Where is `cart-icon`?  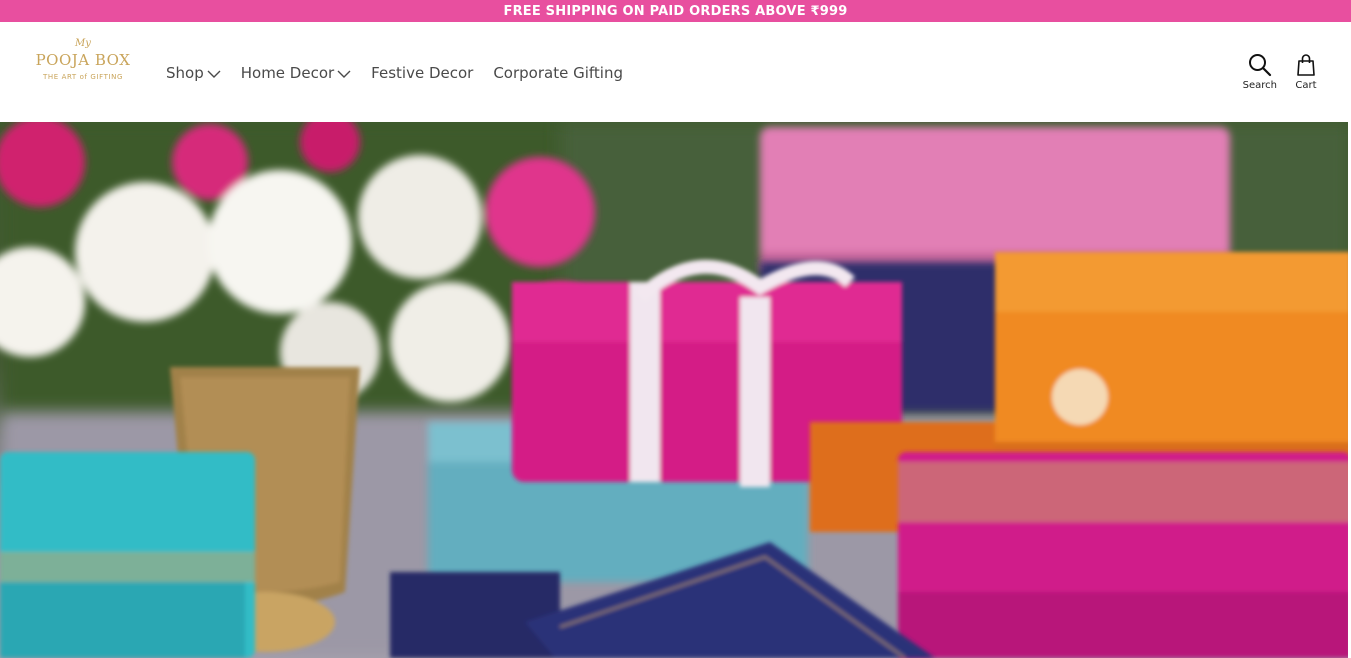 cart-icon is located at coordinates (1306, 65).